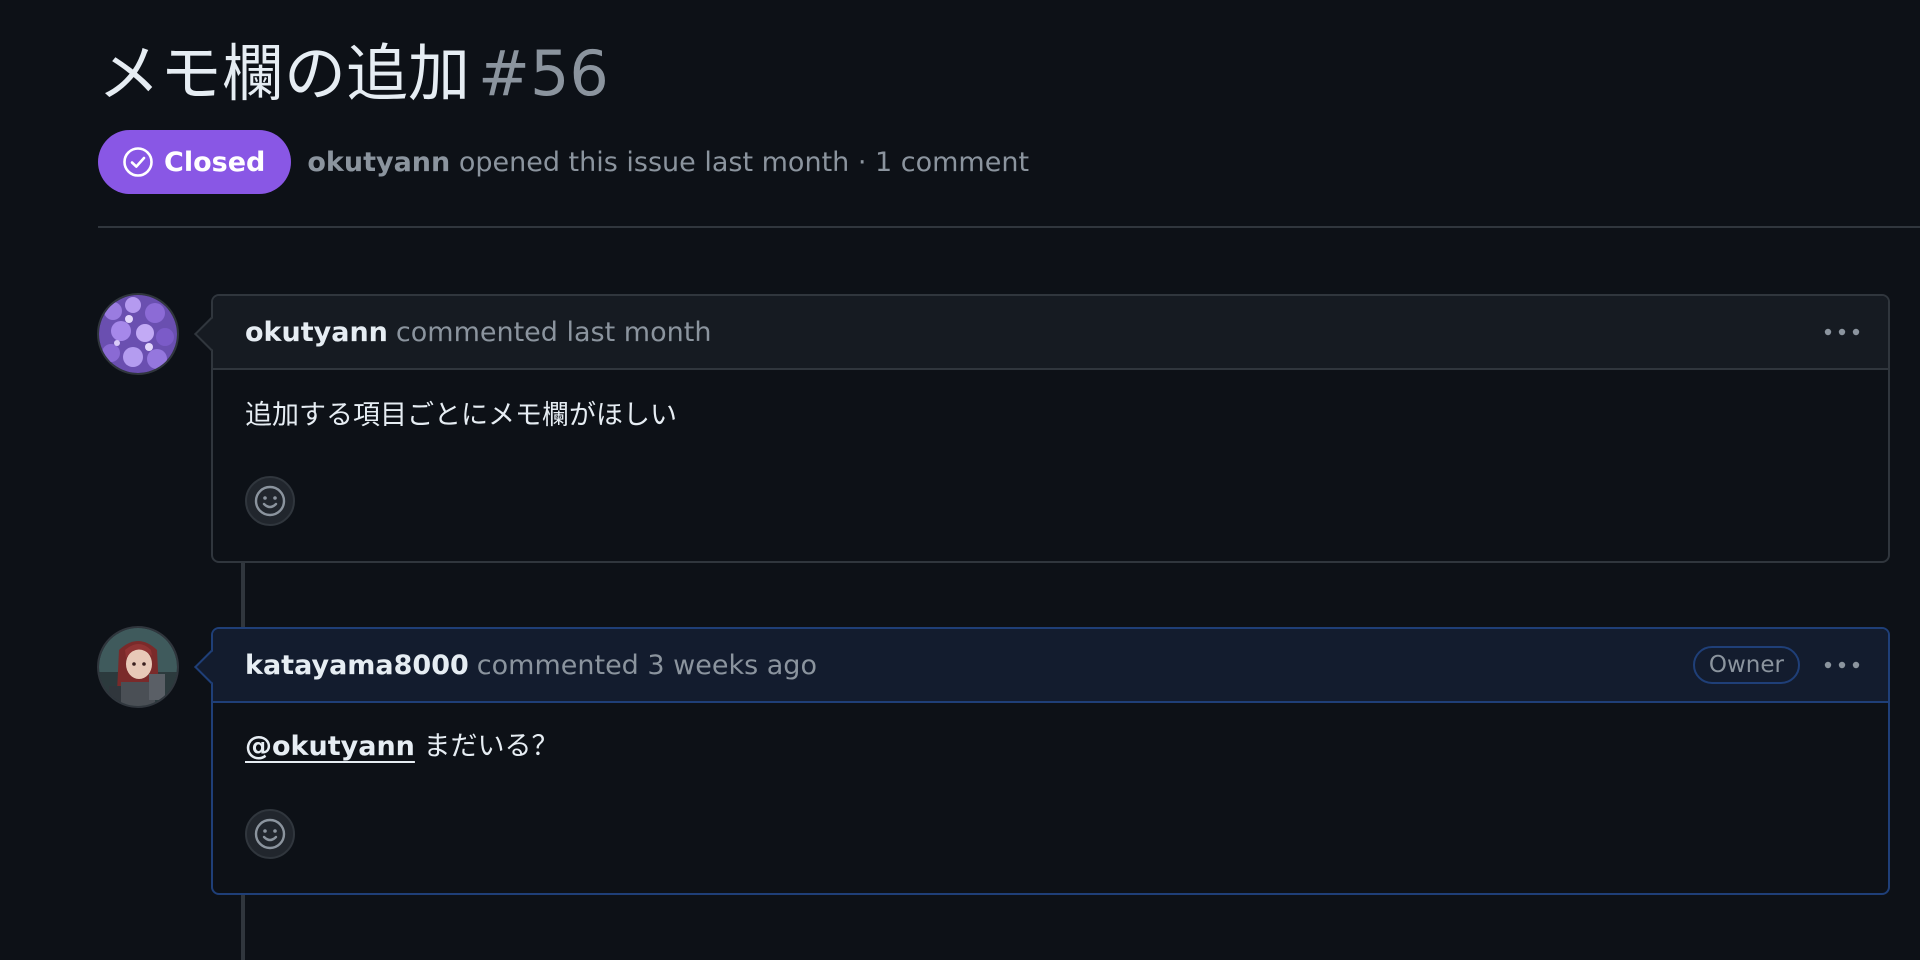 The height and width of the screenshot is (960, 1920). Describe the element at coordinates (461, 415) in the screenshot. I see `comment-text: 追加する項目ごとにメモ欄がほしい` at that location.